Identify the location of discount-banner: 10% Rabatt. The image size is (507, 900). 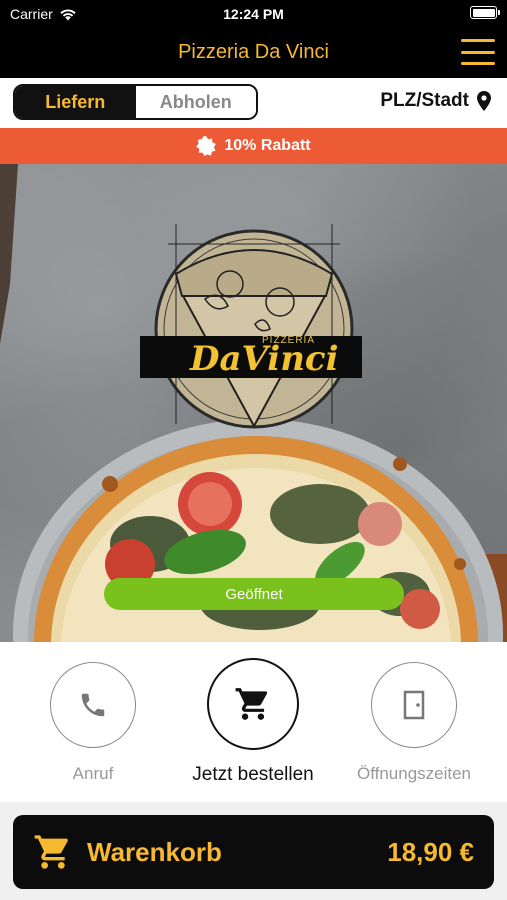
(253, 146).